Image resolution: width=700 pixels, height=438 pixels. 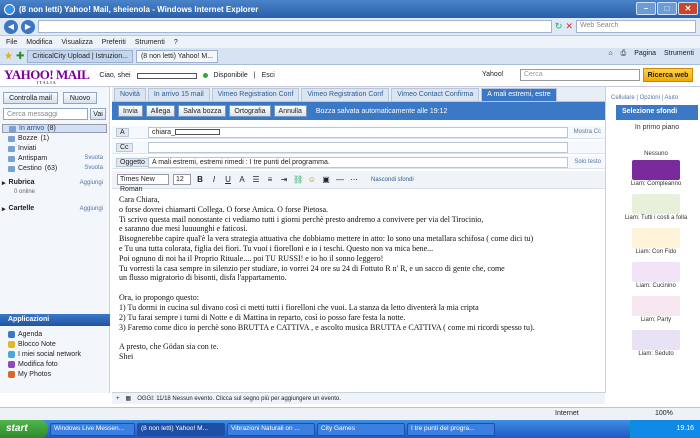 I want to click on bold-icon: B, so click(x=200, y=179).